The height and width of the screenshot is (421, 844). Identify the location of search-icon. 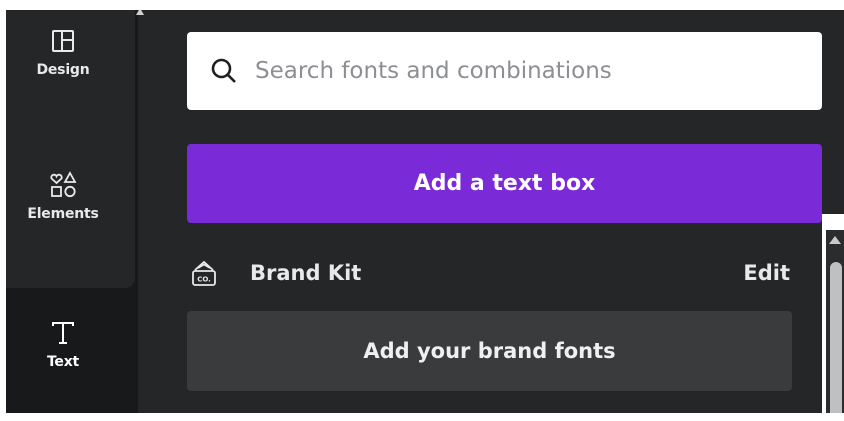
(224, 71).